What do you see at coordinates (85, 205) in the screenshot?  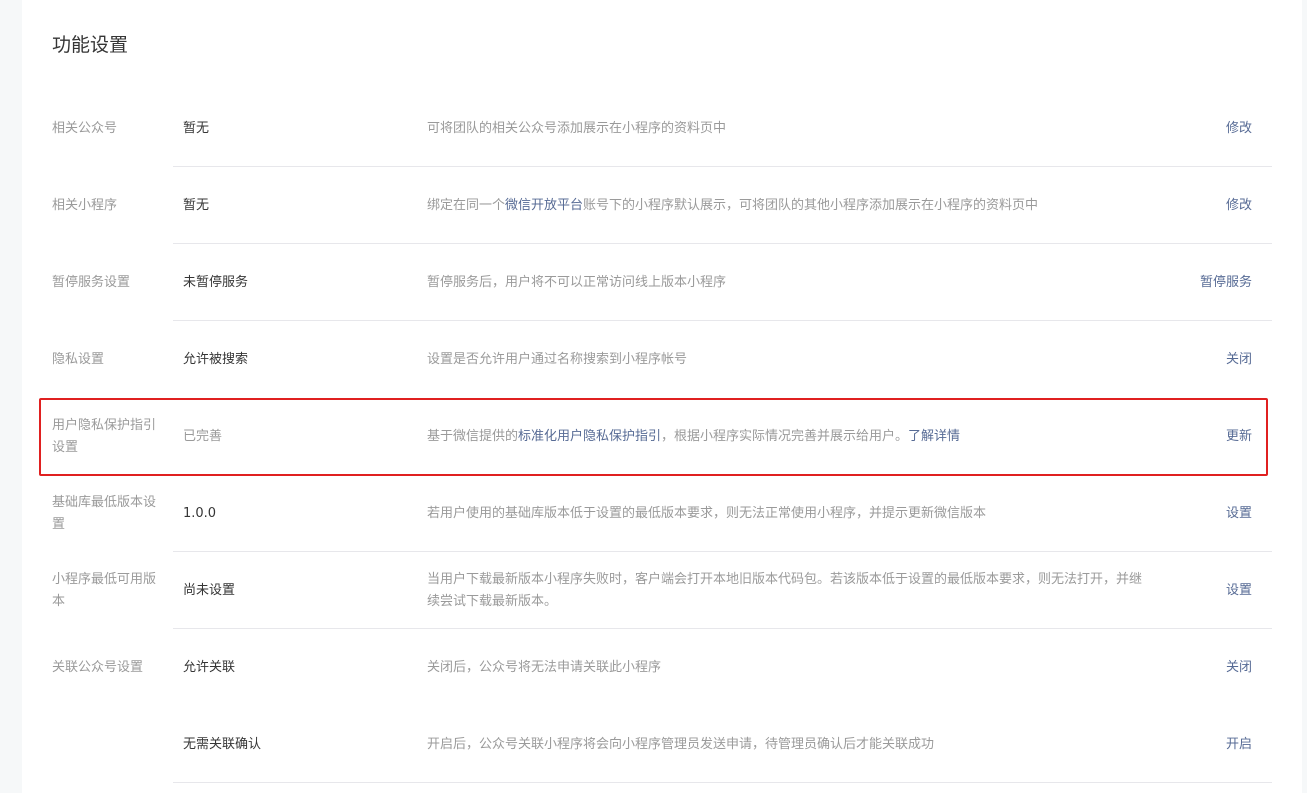 I see `setting-label: 相关小程序` at bounding box center [85, 205].